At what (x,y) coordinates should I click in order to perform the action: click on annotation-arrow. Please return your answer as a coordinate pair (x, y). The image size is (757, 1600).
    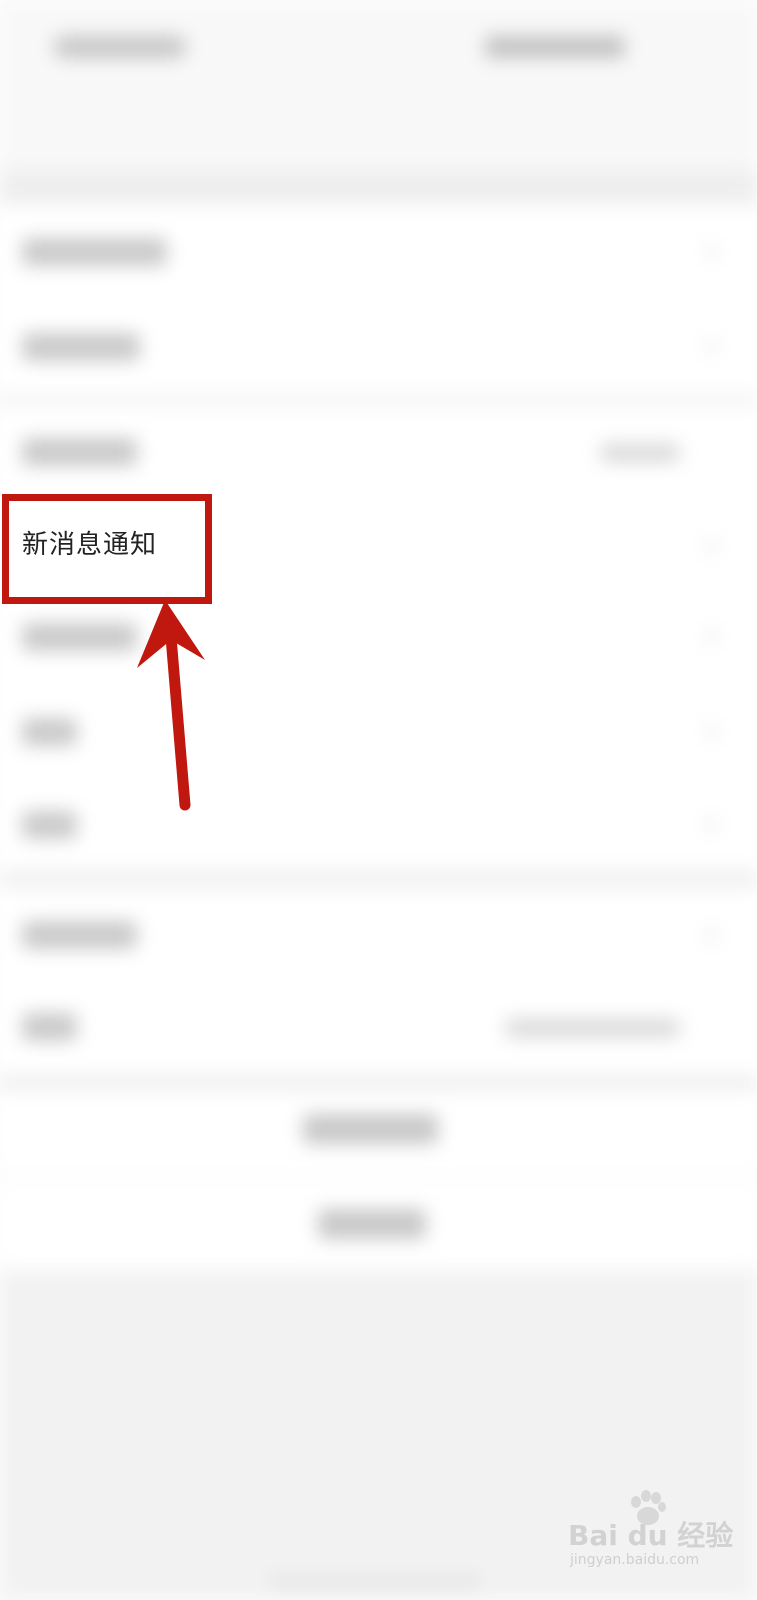
    Looking at the image, I should click on (171, 705).